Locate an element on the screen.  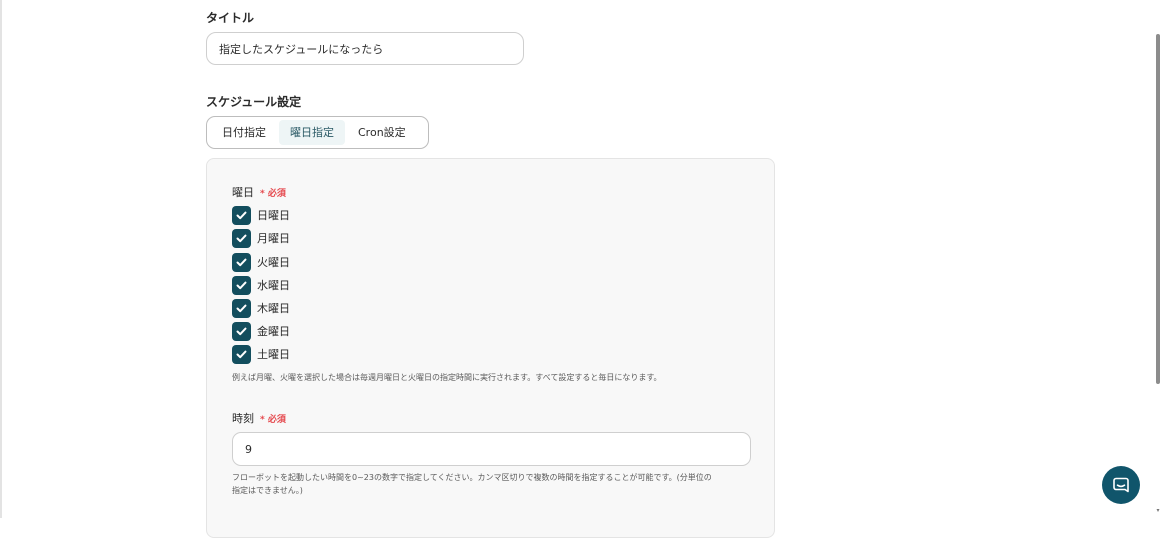
checkbox-friday: 金曜日 is located at coordinates (261, 331).